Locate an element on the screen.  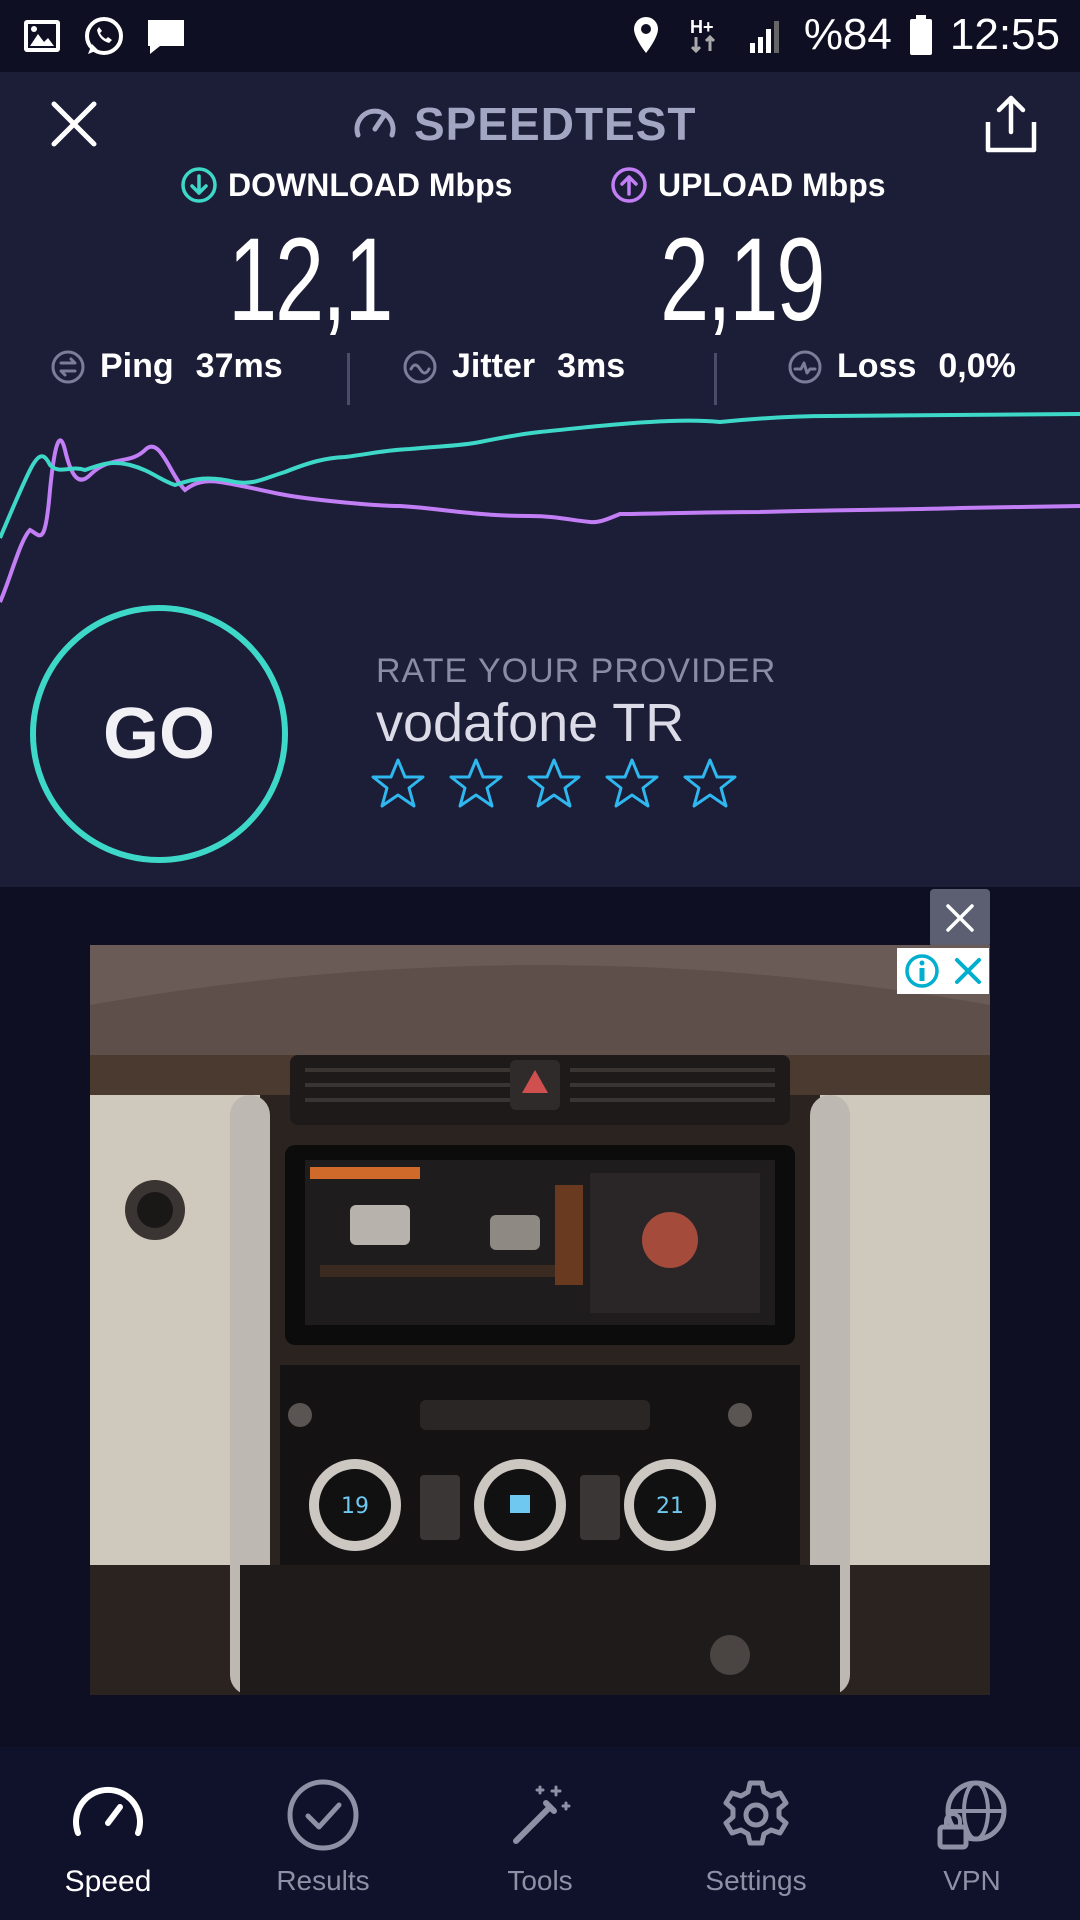
magic-wand-icon is located at coordinates (542, 1814).